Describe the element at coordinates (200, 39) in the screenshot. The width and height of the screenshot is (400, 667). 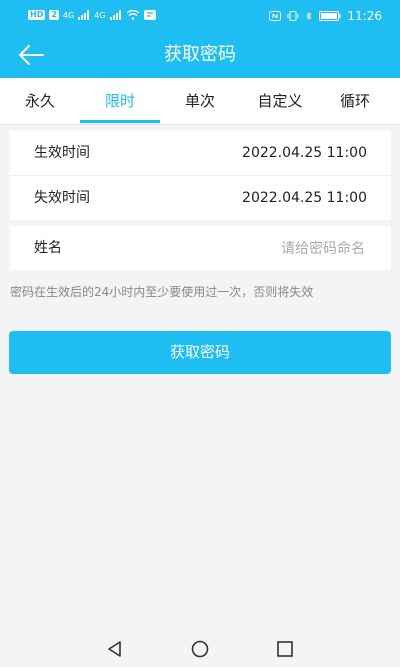
I see `app-header: HD 2 4G 4G 11:26 获取密码` at that location.